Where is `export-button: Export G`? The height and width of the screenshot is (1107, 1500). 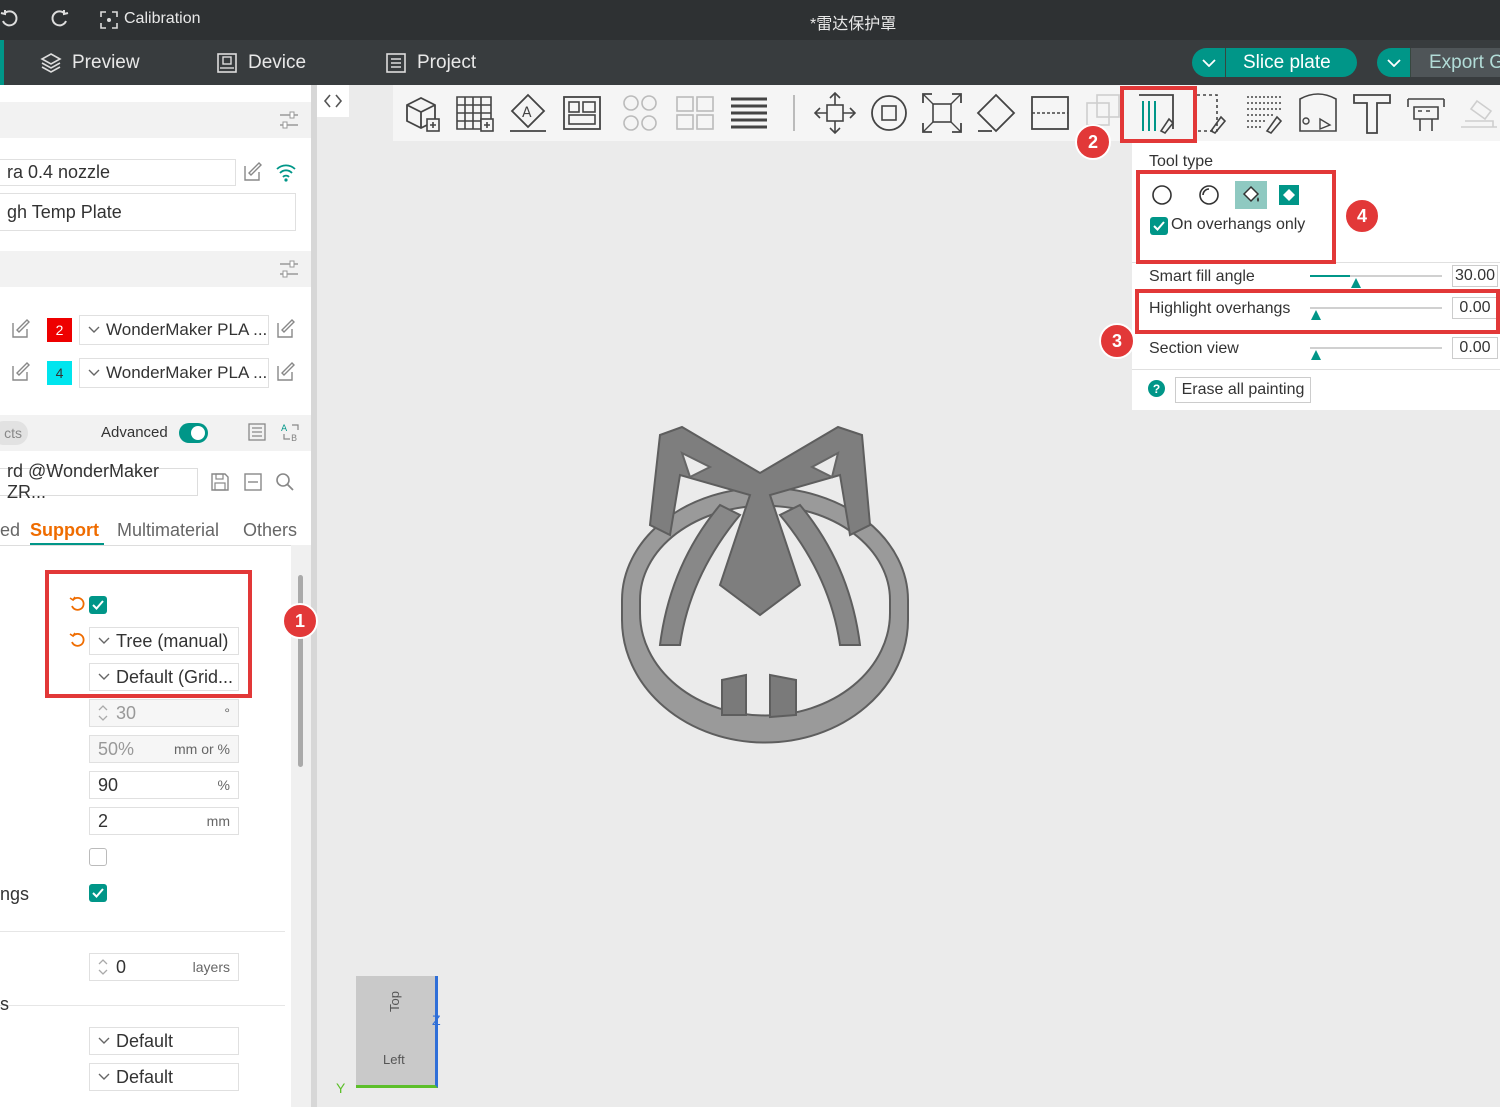
export-button: Export G is located at coordinates (1438, 62).